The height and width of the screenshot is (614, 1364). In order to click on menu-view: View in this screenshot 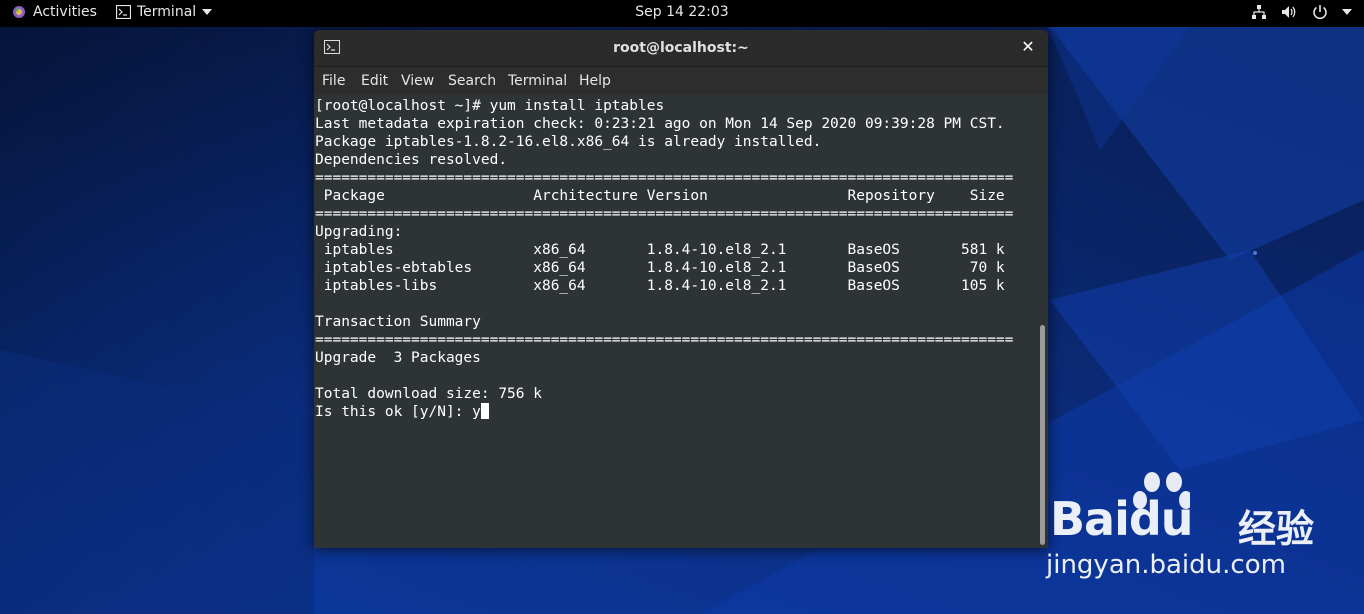, I will do `click(417, 81)`.